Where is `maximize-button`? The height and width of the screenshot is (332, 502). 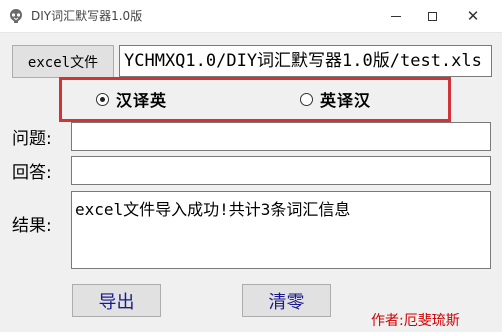 maximize-button is located at coordinates (432, 16).